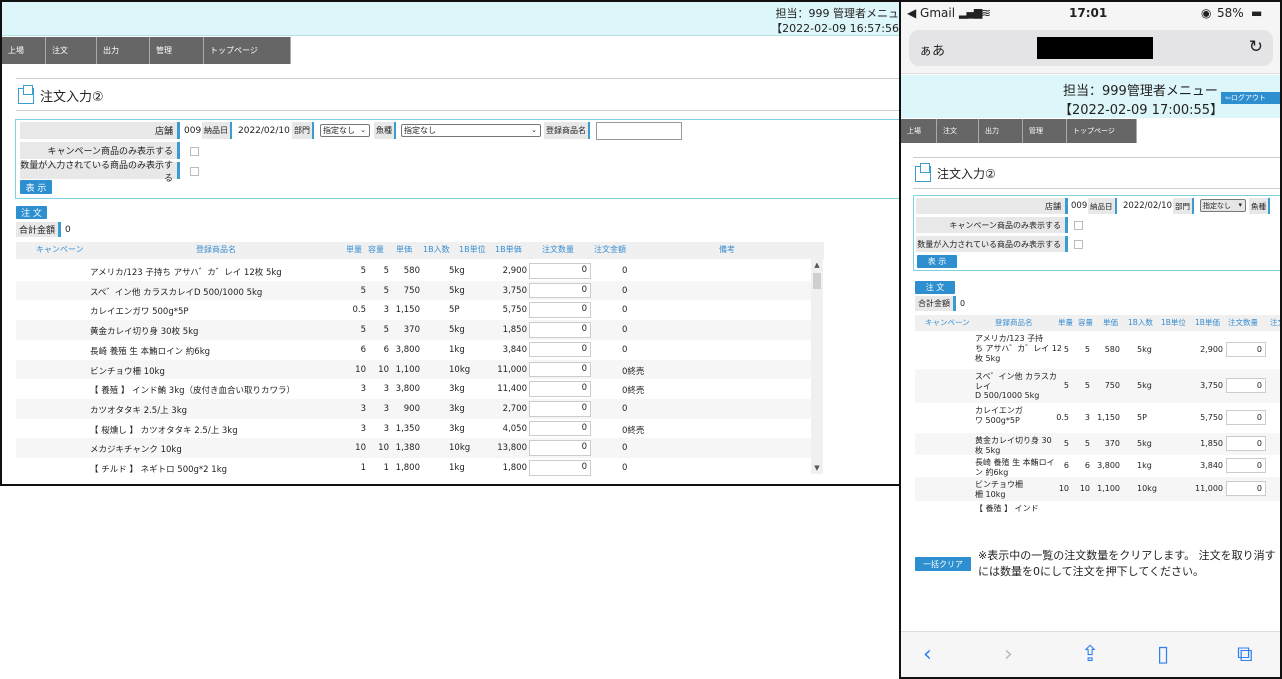 The height and width of the screenshot is (679, 1282). Describe the element at coordinates (457, 408) in the screenshot. I see `qty-per-b: 3kg` at that location.